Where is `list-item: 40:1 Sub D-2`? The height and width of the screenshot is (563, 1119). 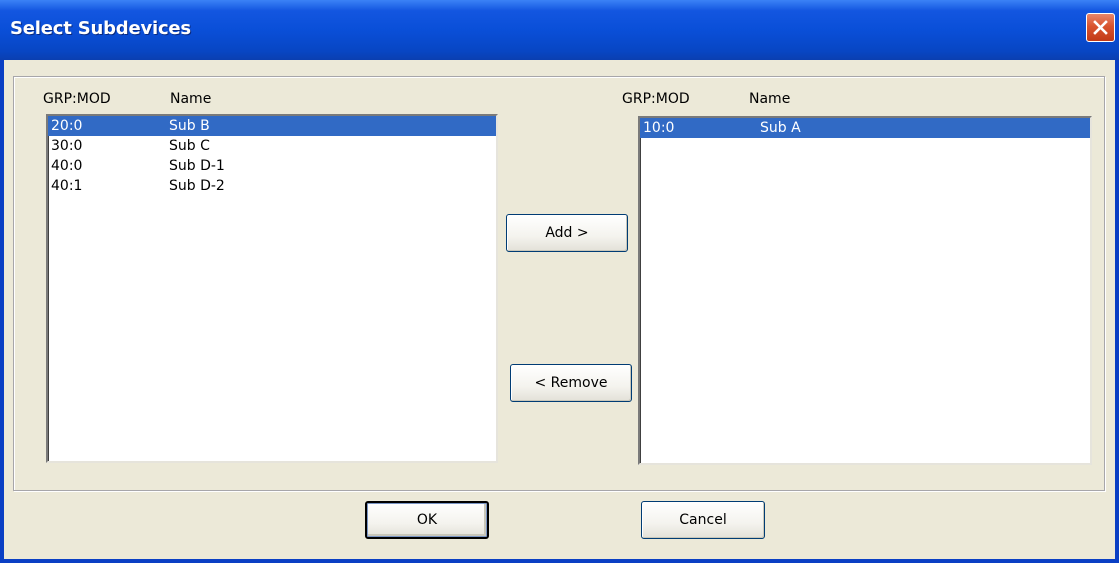
list-item: 40:1 Sub D-2 is located at coordinates (272, 186).